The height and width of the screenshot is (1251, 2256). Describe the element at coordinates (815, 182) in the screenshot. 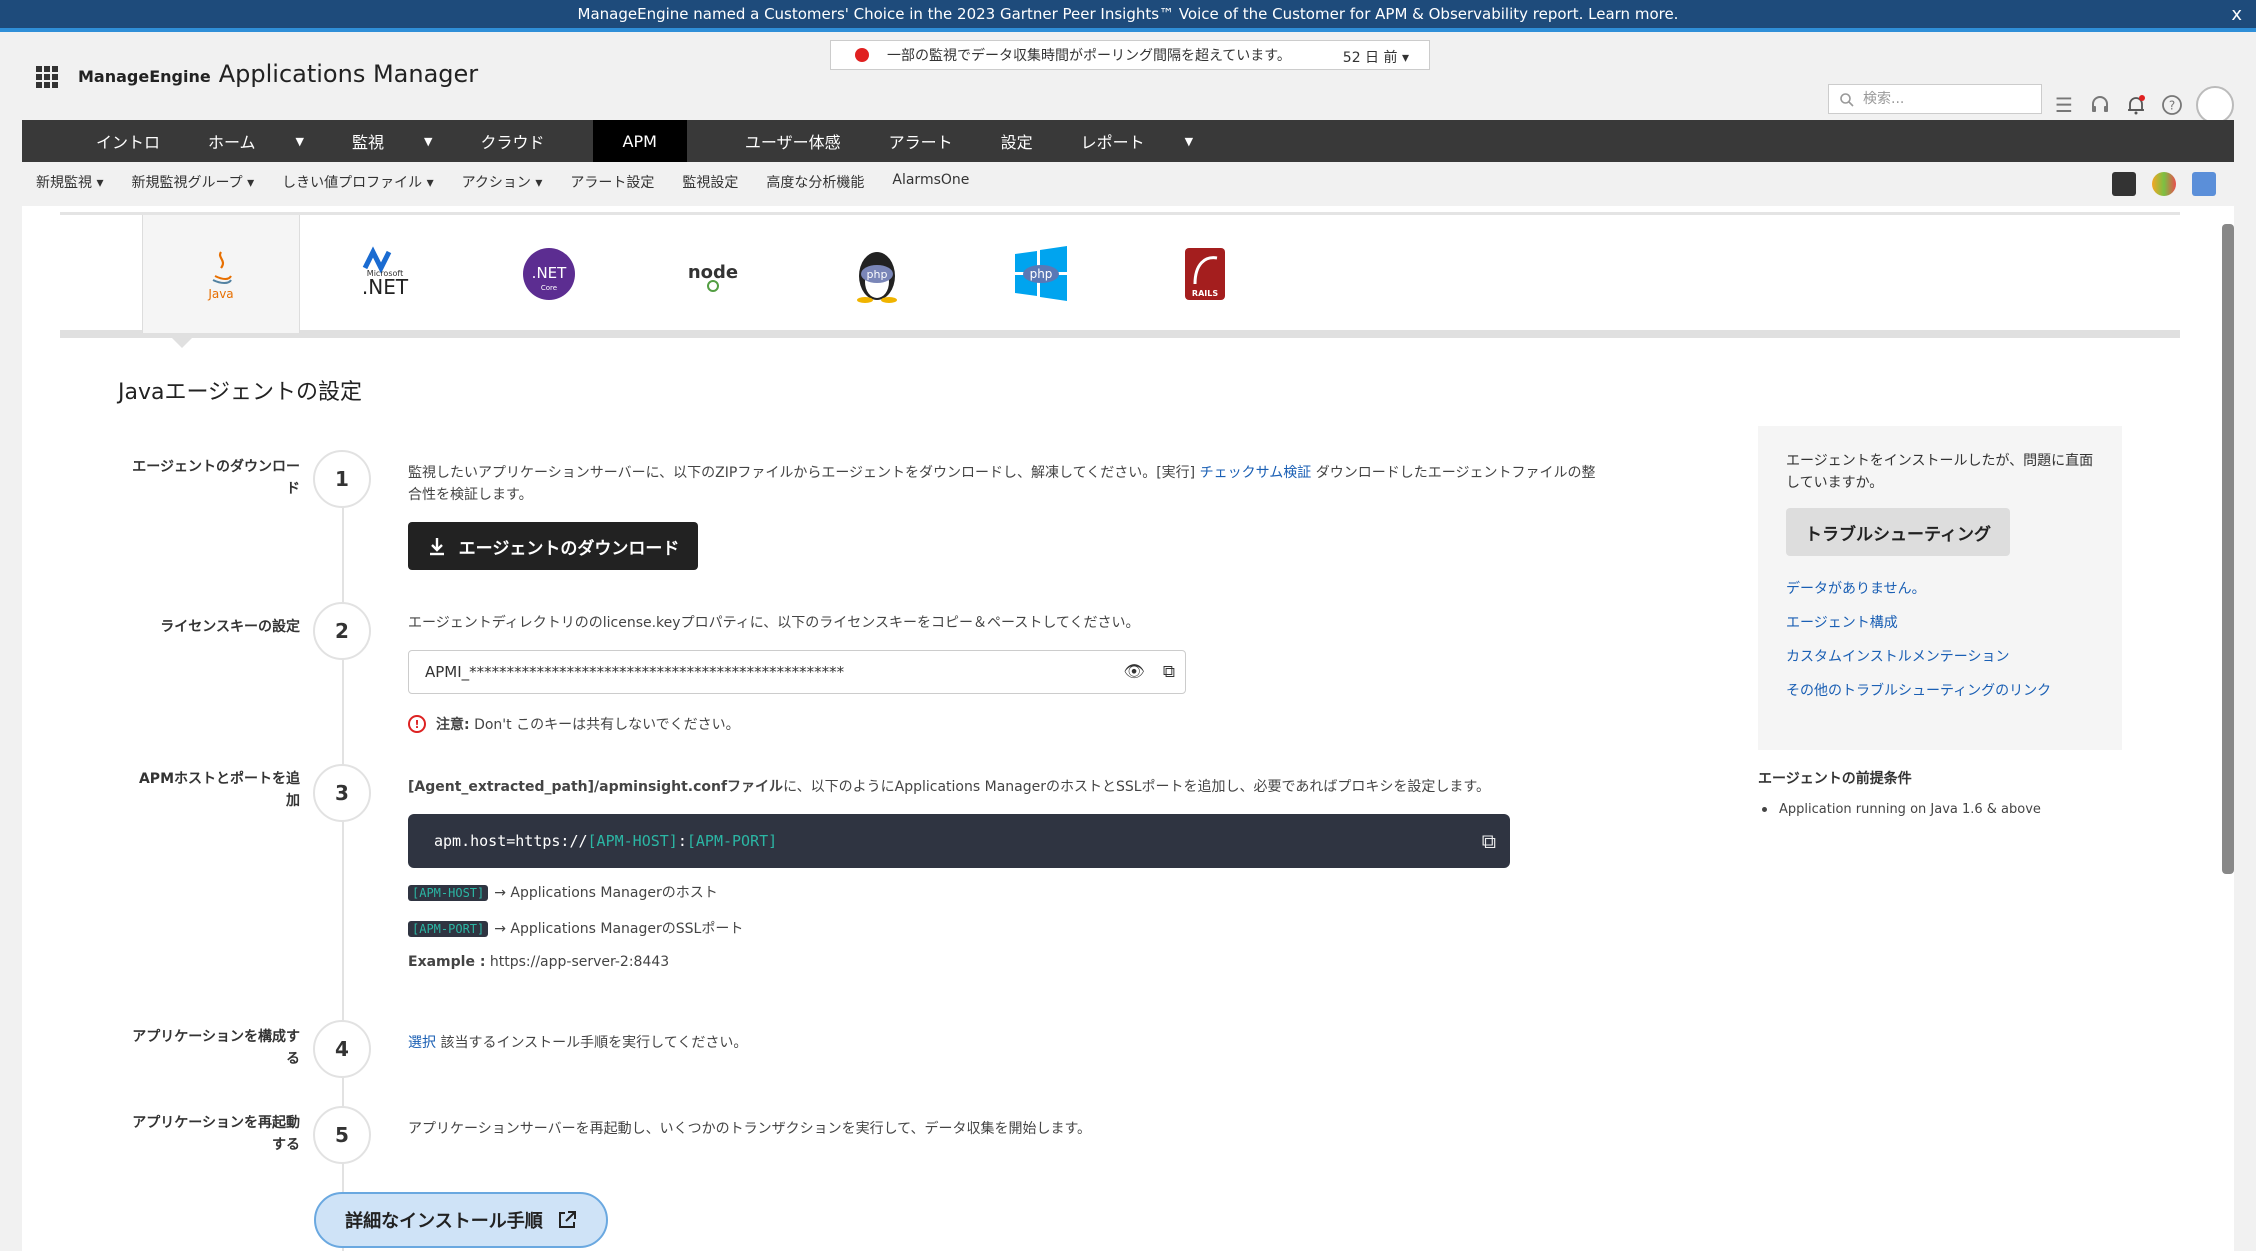

I see `subnav-advanced-analytics: 高度な分析機能` at that location.